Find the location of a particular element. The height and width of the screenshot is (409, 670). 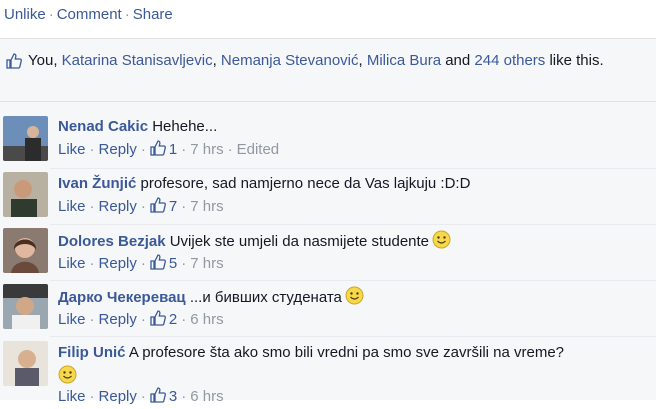

like-count-value: 3 is located at coordinates (173, 396).